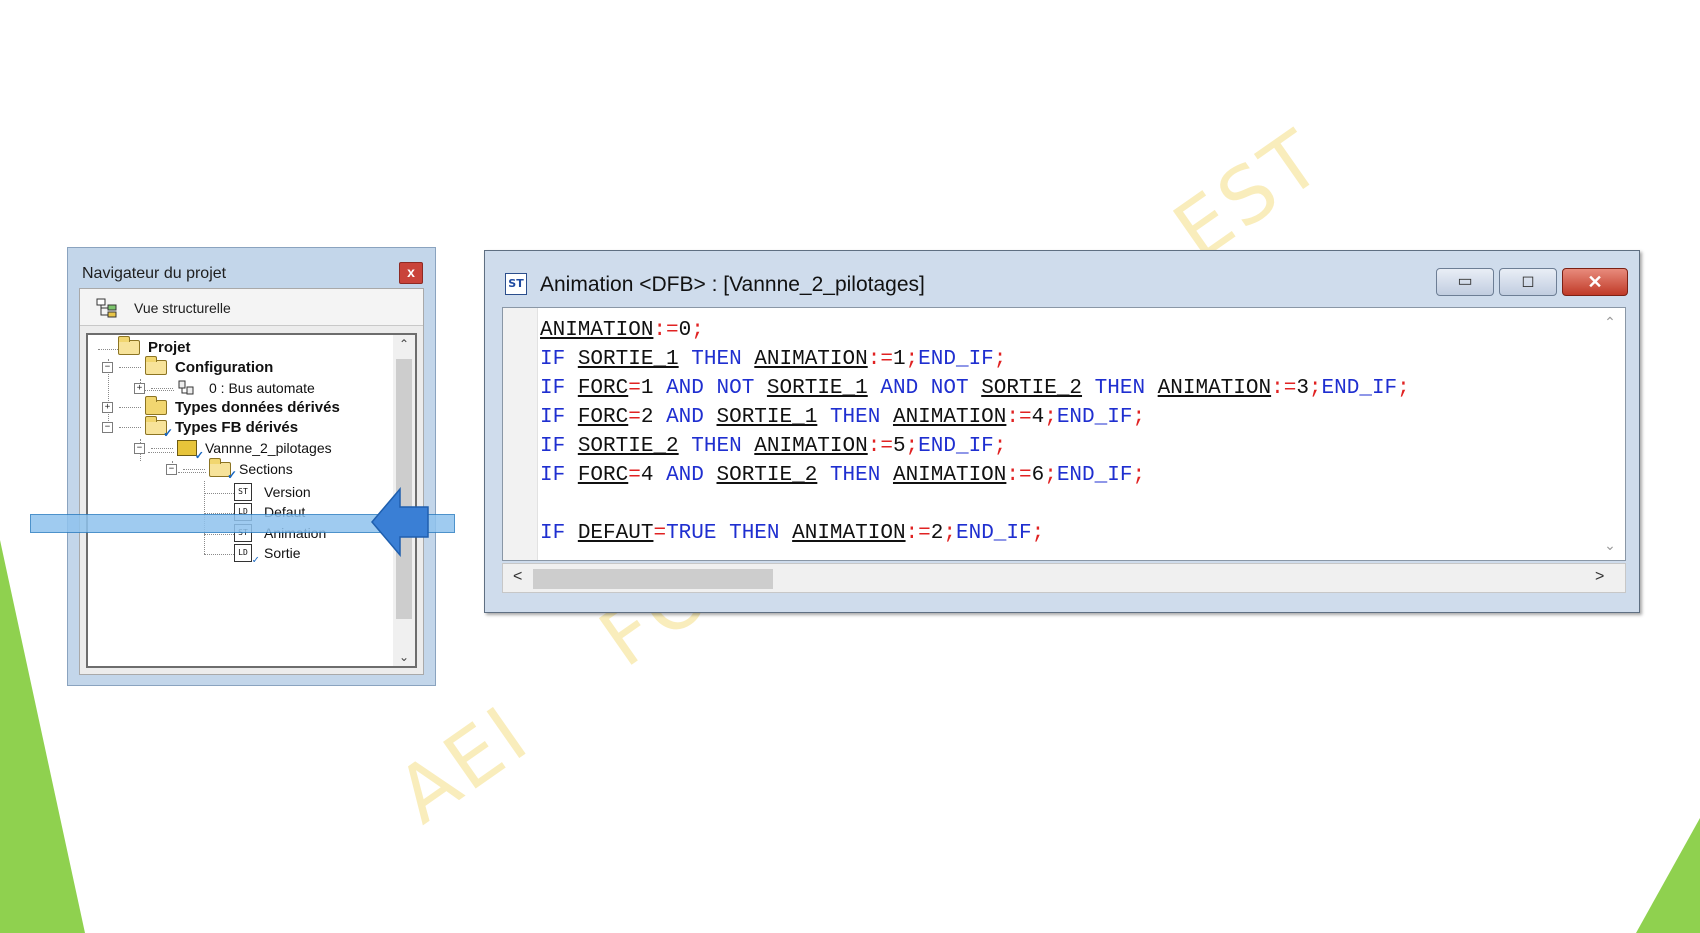  I want to click on code-line, so click(975, 504).